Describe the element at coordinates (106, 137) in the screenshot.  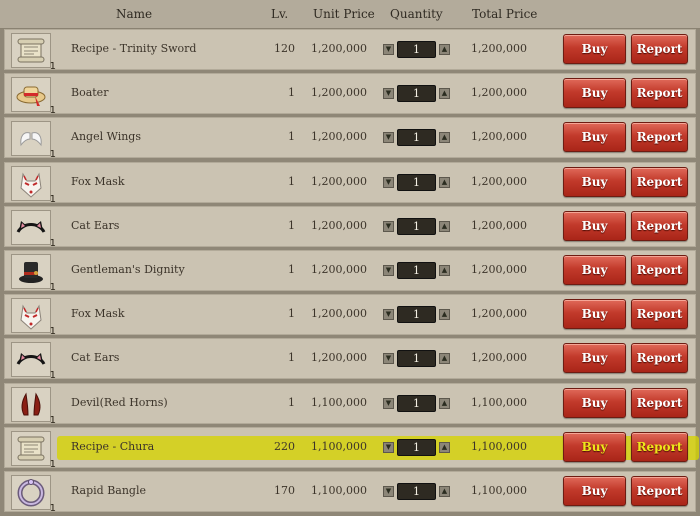
I see `item-name: Angel Wings` at that location.